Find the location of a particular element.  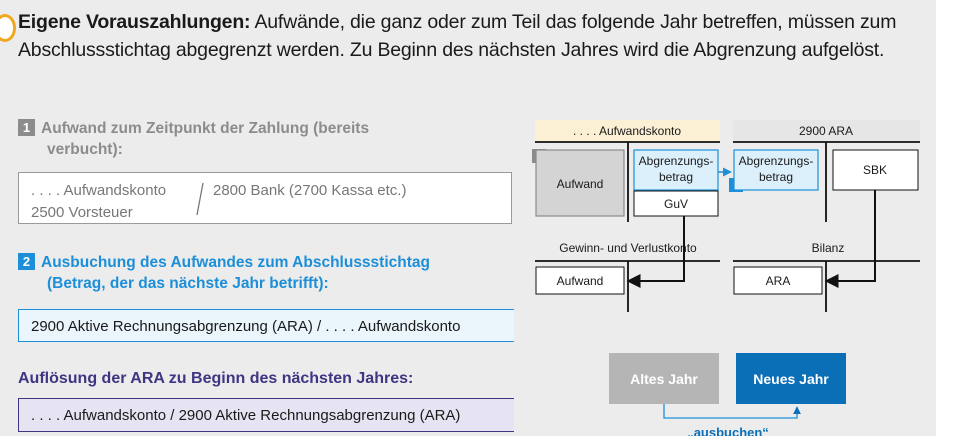

bilanz-label: Bilanz is located at coordinates (828, 248).